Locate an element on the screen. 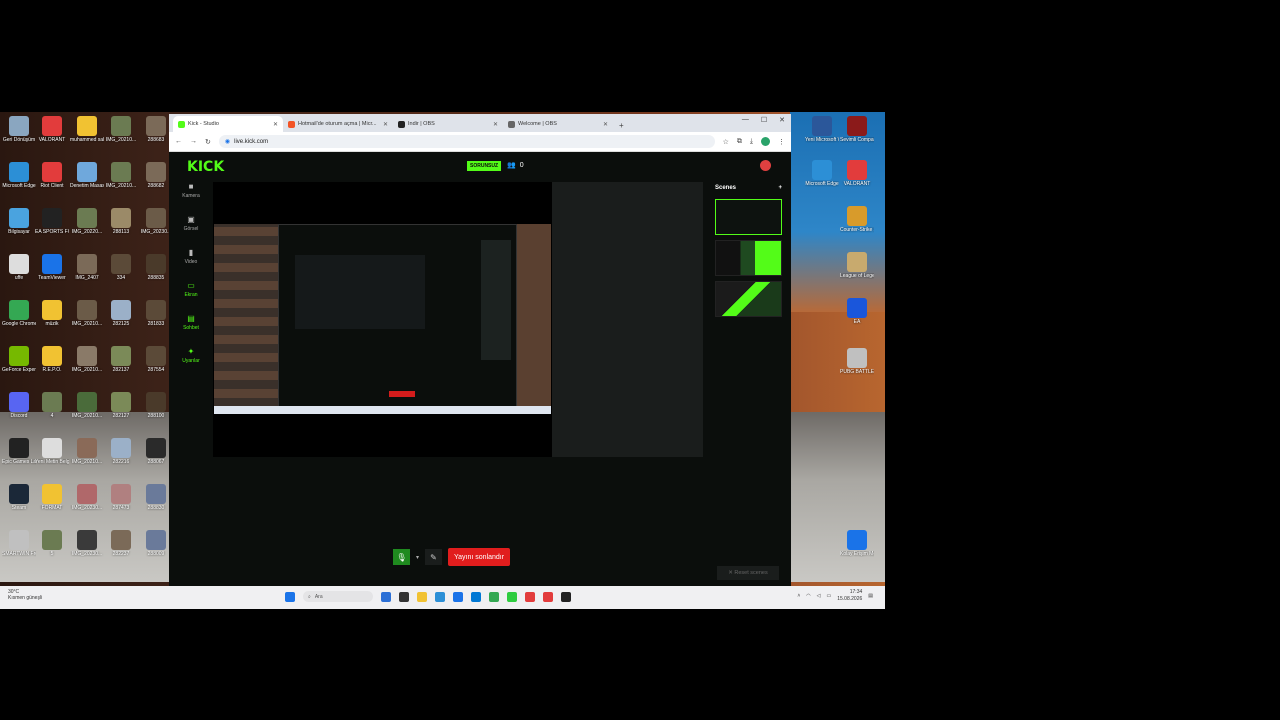 Image resolution: width=1280 pixels, height=720 pixels. add-scene-button: + is located at coordinates (780, 188).